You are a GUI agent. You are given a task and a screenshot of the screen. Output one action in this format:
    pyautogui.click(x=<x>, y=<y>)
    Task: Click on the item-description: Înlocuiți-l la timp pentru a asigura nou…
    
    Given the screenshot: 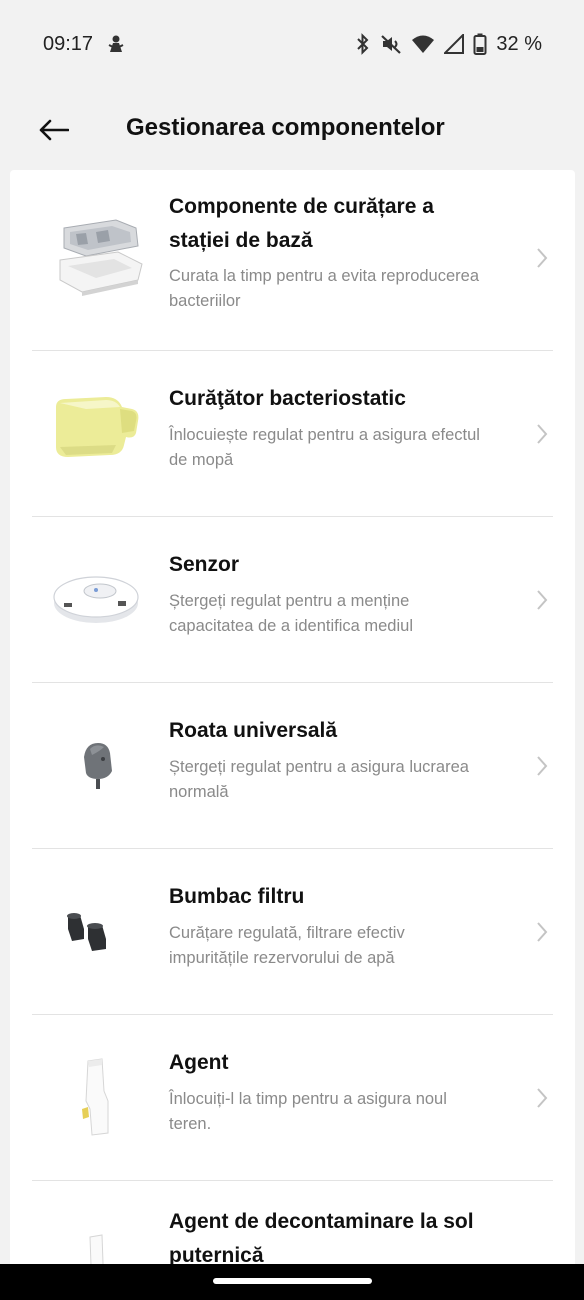 What is the action you would take?
    pyautogui.click(x=347, y=1112)
    